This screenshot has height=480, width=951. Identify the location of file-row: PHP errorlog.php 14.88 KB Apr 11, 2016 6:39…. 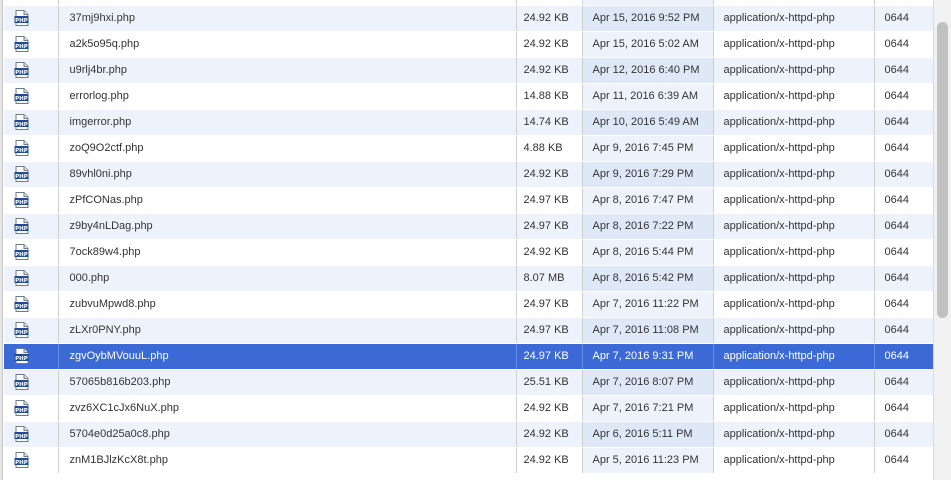
(468, 96).